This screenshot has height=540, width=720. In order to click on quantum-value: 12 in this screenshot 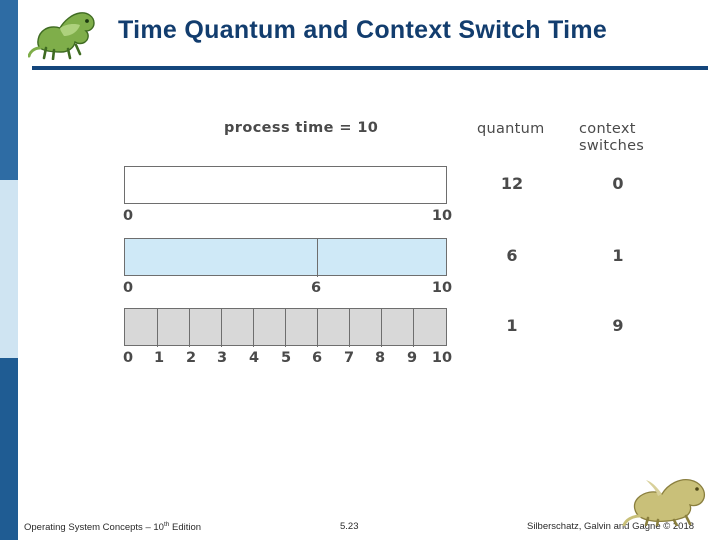, I will do `click(512, 183)`.